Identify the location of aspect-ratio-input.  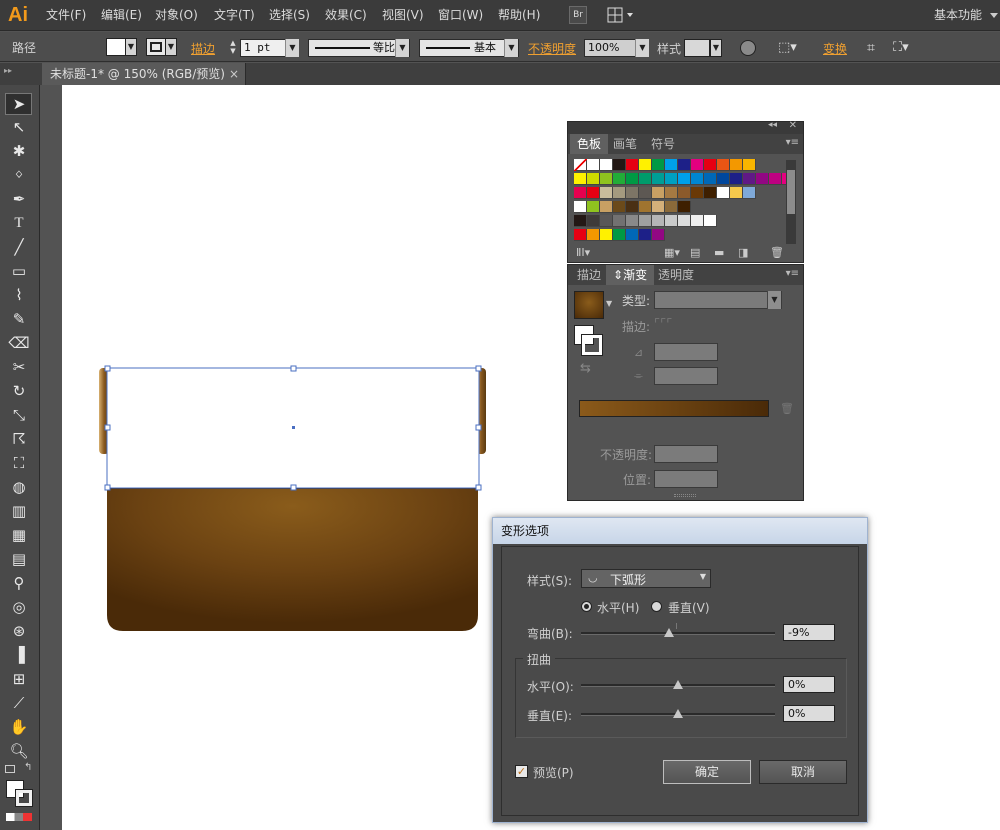
(686, 376).